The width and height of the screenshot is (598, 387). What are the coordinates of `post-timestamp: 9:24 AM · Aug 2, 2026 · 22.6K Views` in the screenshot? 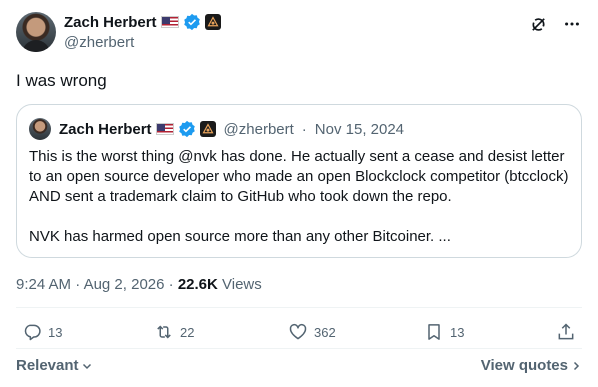 It's located at (139, 284).